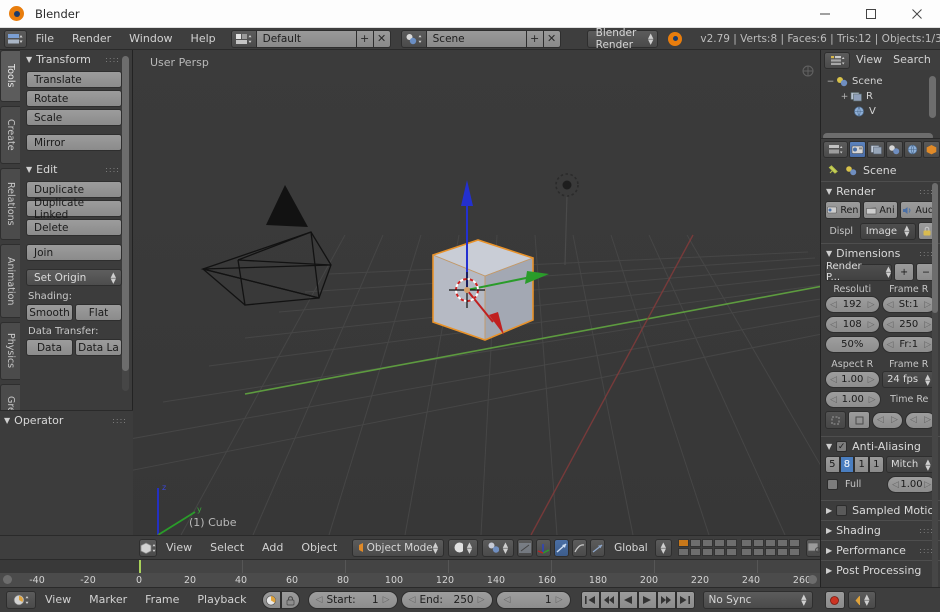 This screenshot has width=940, height=612. Describe the element at coordinates (498, 547) in the screenshot. I see `pivot-point-selector: ▲ ▼` at that location.